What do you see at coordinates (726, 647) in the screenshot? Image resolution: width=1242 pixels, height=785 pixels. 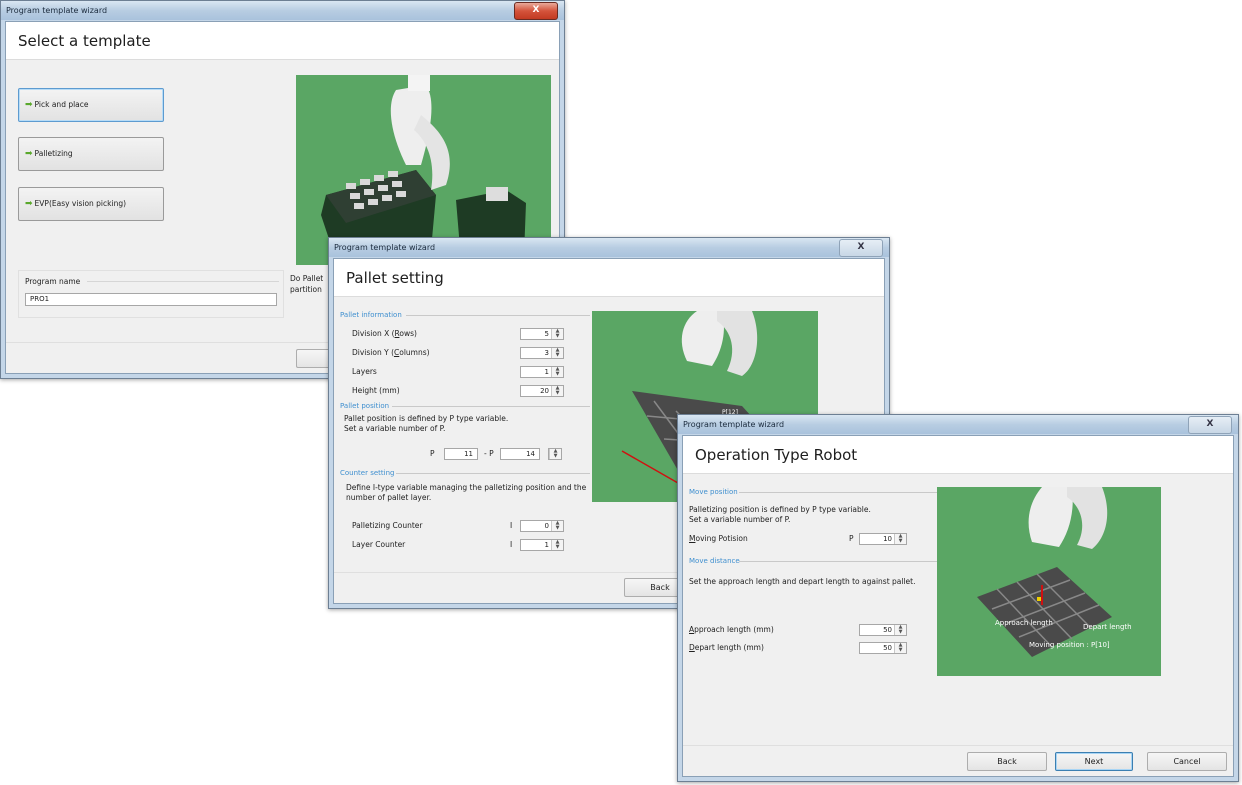 I see `depart-length-label: Depart length (mm)` at bounding box center [726, 647].